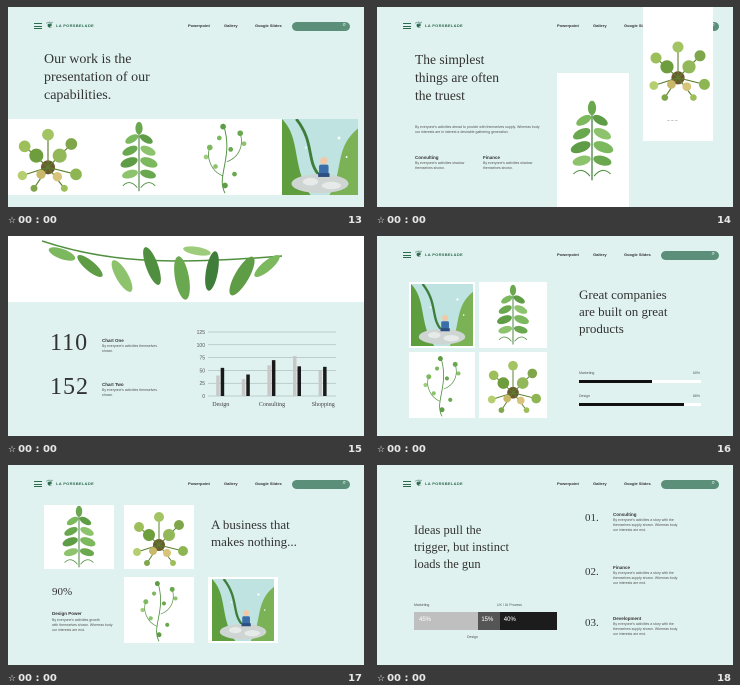 This screenshot has width=740, height=685. Describe the element at coordinates (266, 369) in the screenshot. I see `bar-chart: 125 100 75 50 25 0 Design Consulting Shopping` at that location.